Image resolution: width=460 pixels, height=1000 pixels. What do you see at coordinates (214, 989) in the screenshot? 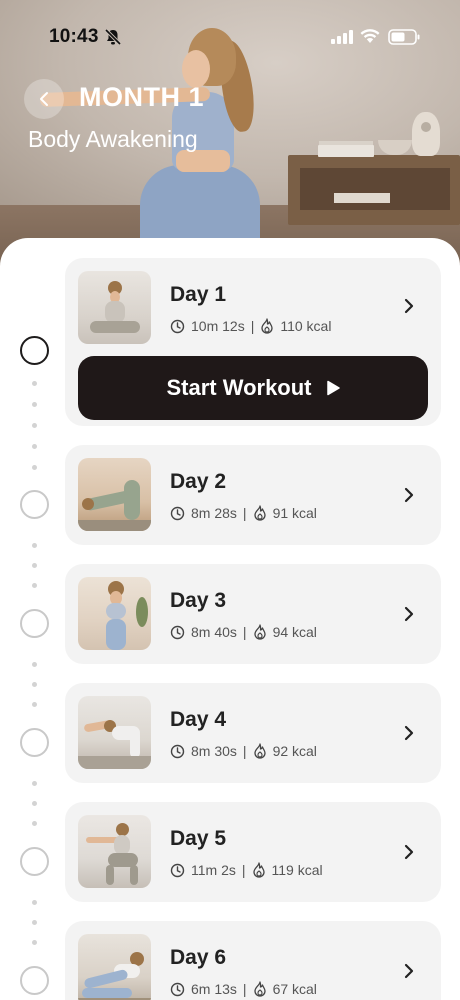
I see `day-duration: 6m 13s` at bounding box center [214, 989].